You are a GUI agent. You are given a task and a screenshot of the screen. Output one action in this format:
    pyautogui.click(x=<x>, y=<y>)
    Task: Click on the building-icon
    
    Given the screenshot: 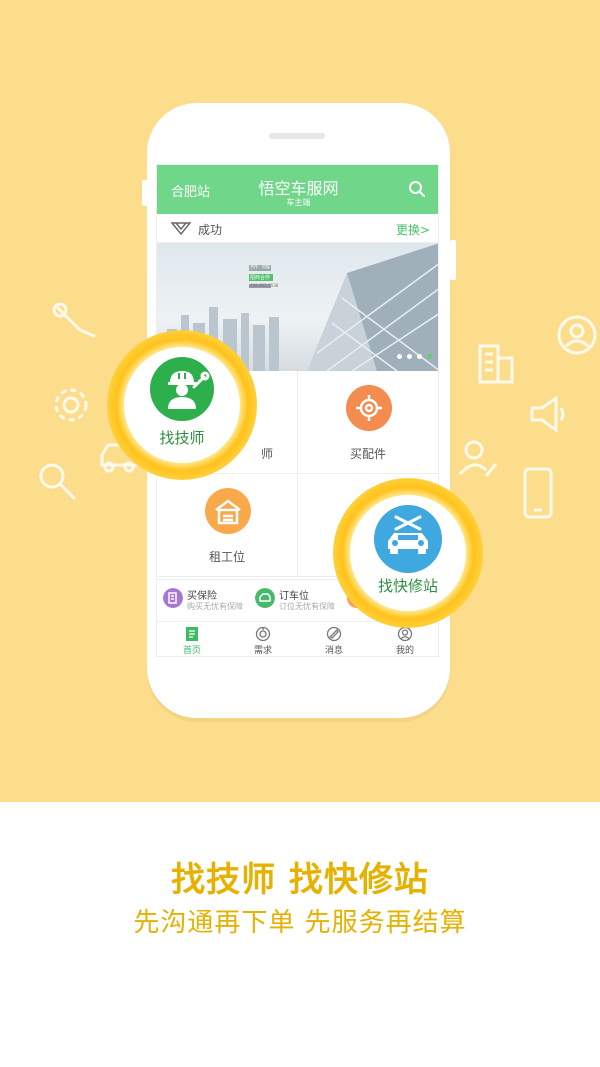 What is the action you would take?
    pyautogui.click(x=496, y=364)
    